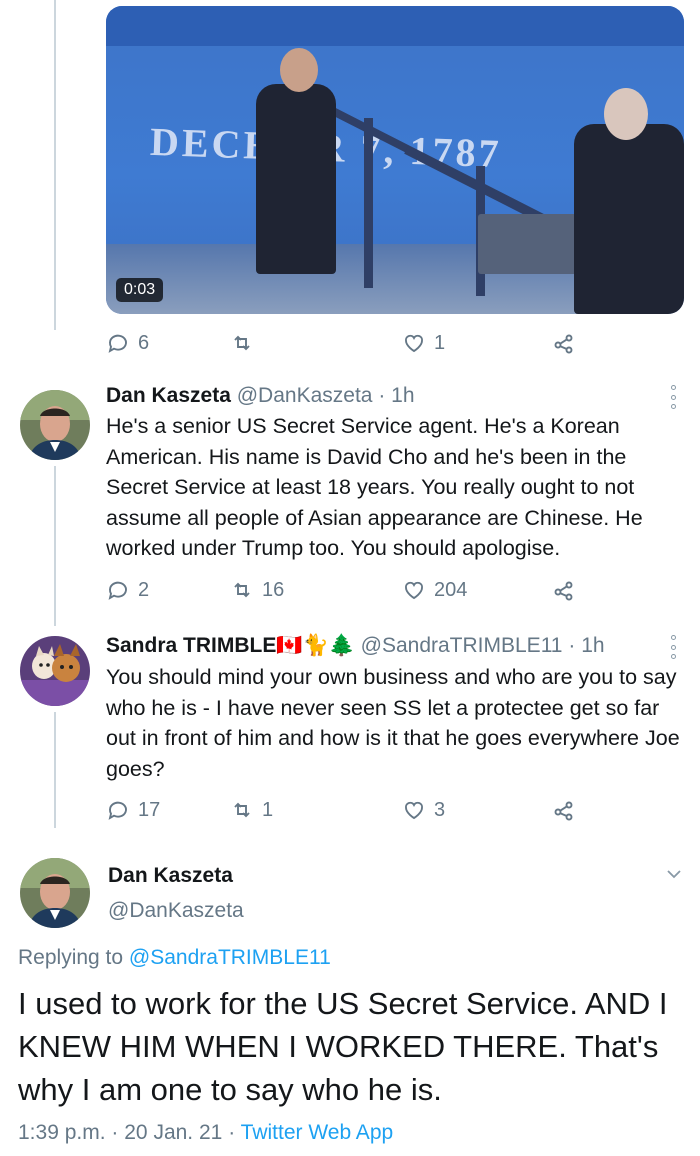 The width and height of the screenshot is (700, 1156). I want to click on like-button: 1, so click(423, 343).